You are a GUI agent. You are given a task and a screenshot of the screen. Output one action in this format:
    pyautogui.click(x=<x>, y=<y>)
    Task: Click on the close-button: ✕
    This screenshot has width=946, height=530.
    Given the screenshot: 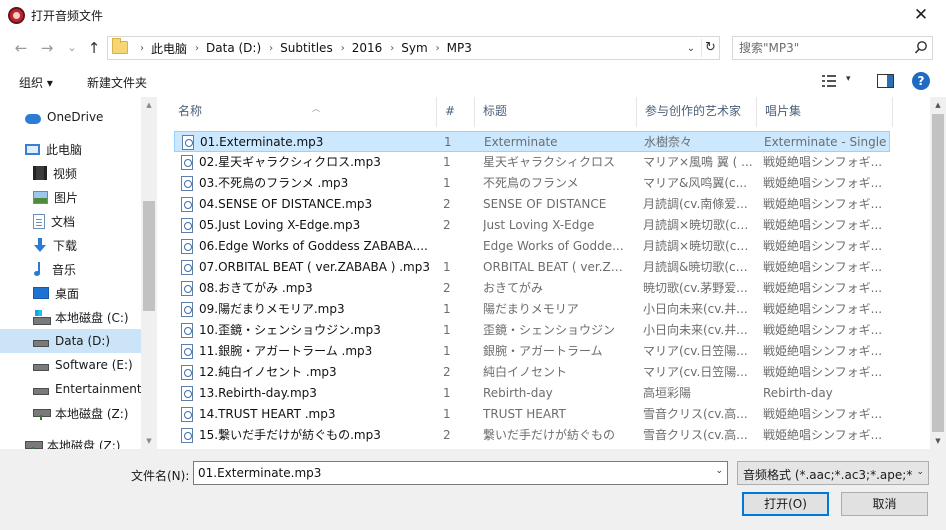 What is the action you would take?
    pyautogui.click(x=921, y=15)
    